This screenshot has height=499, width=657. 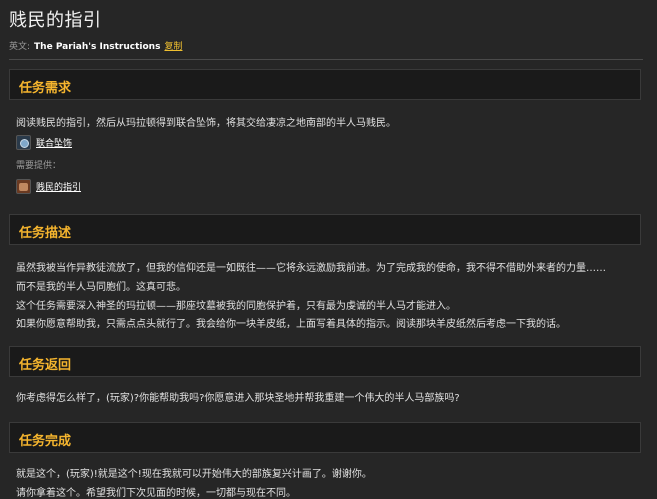 I want to click on provided-item-link: 贱民的指引, so click(x=58, y=186).